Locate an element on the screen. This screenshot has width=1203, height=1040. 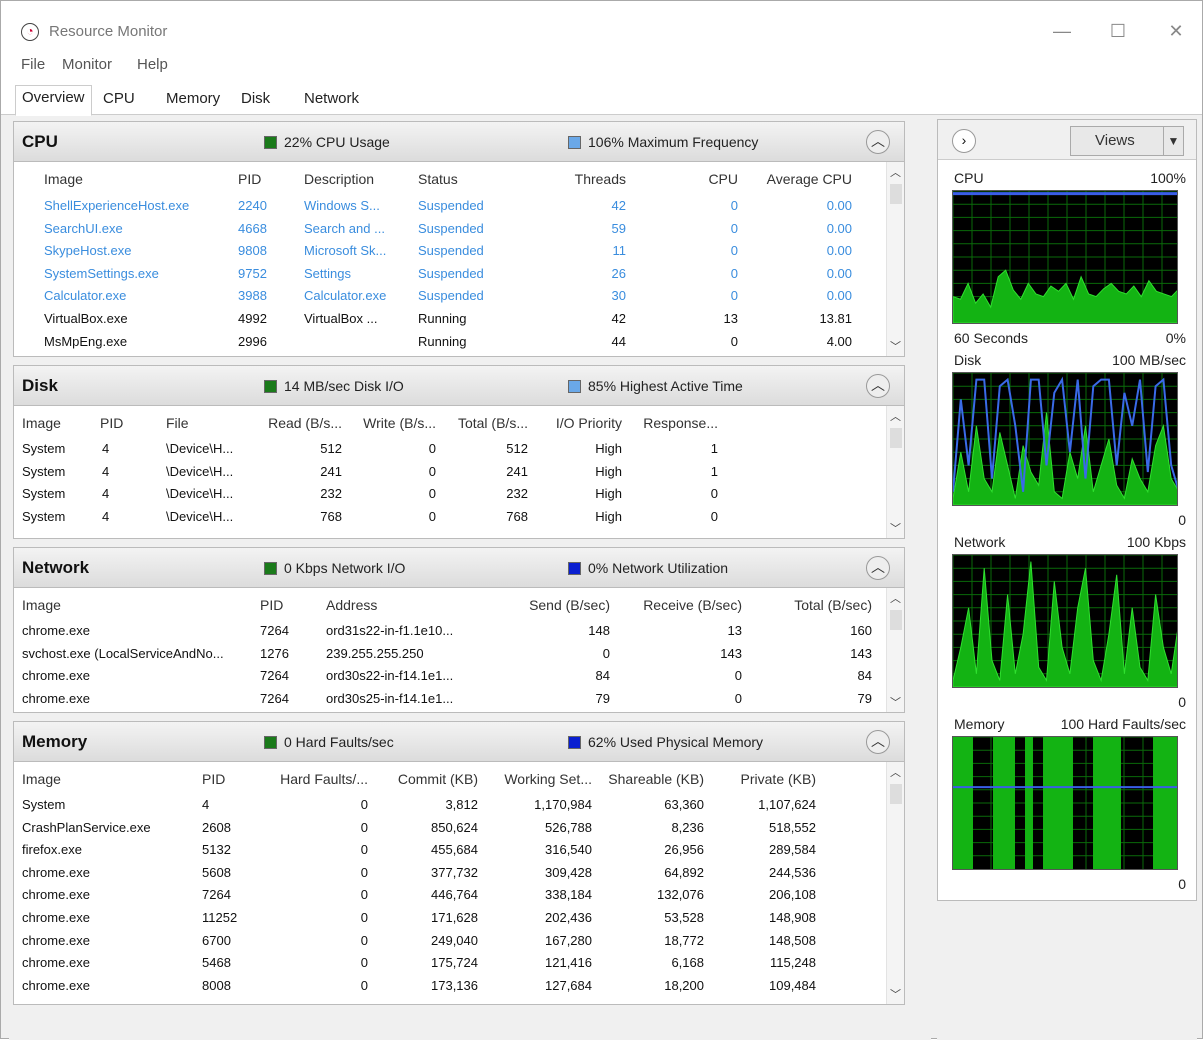
table-row: System 4 \Device\H... 512 0 512 High 1 is located at coordinates (449, 449).